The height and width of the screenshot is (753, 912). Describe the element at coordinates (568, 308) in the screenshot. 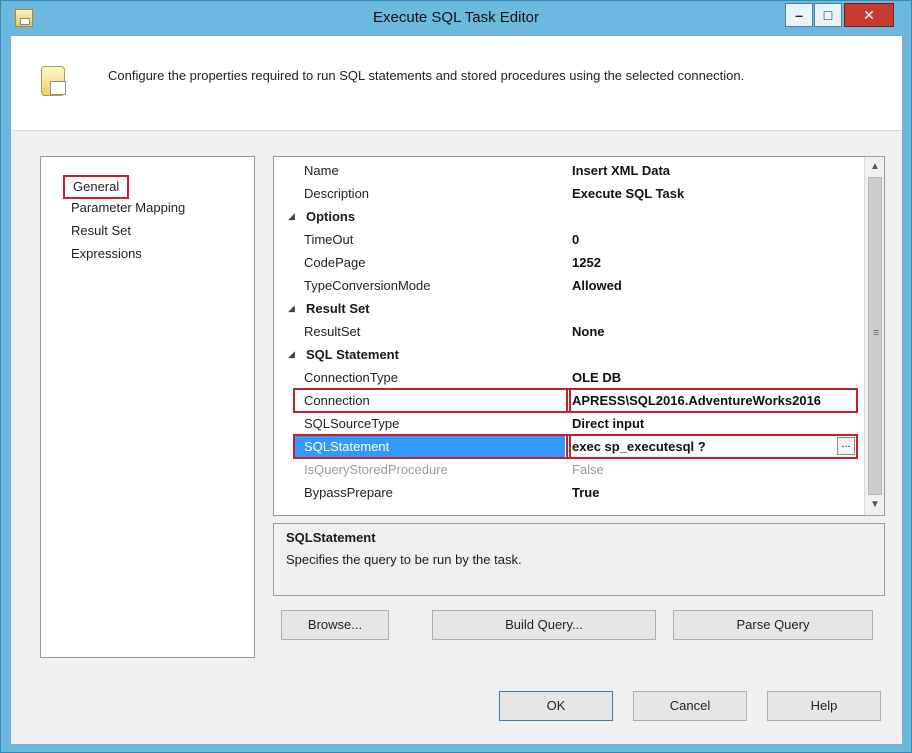

I see `category-result-set: ◢ Result Set` at that location.